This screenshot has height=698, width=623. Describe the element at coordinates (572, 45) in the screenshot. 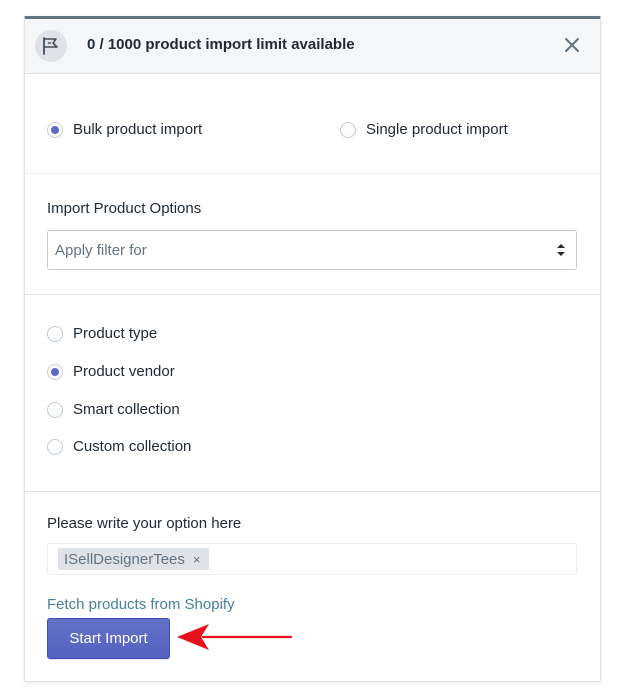

I see `close-icon` at that location.